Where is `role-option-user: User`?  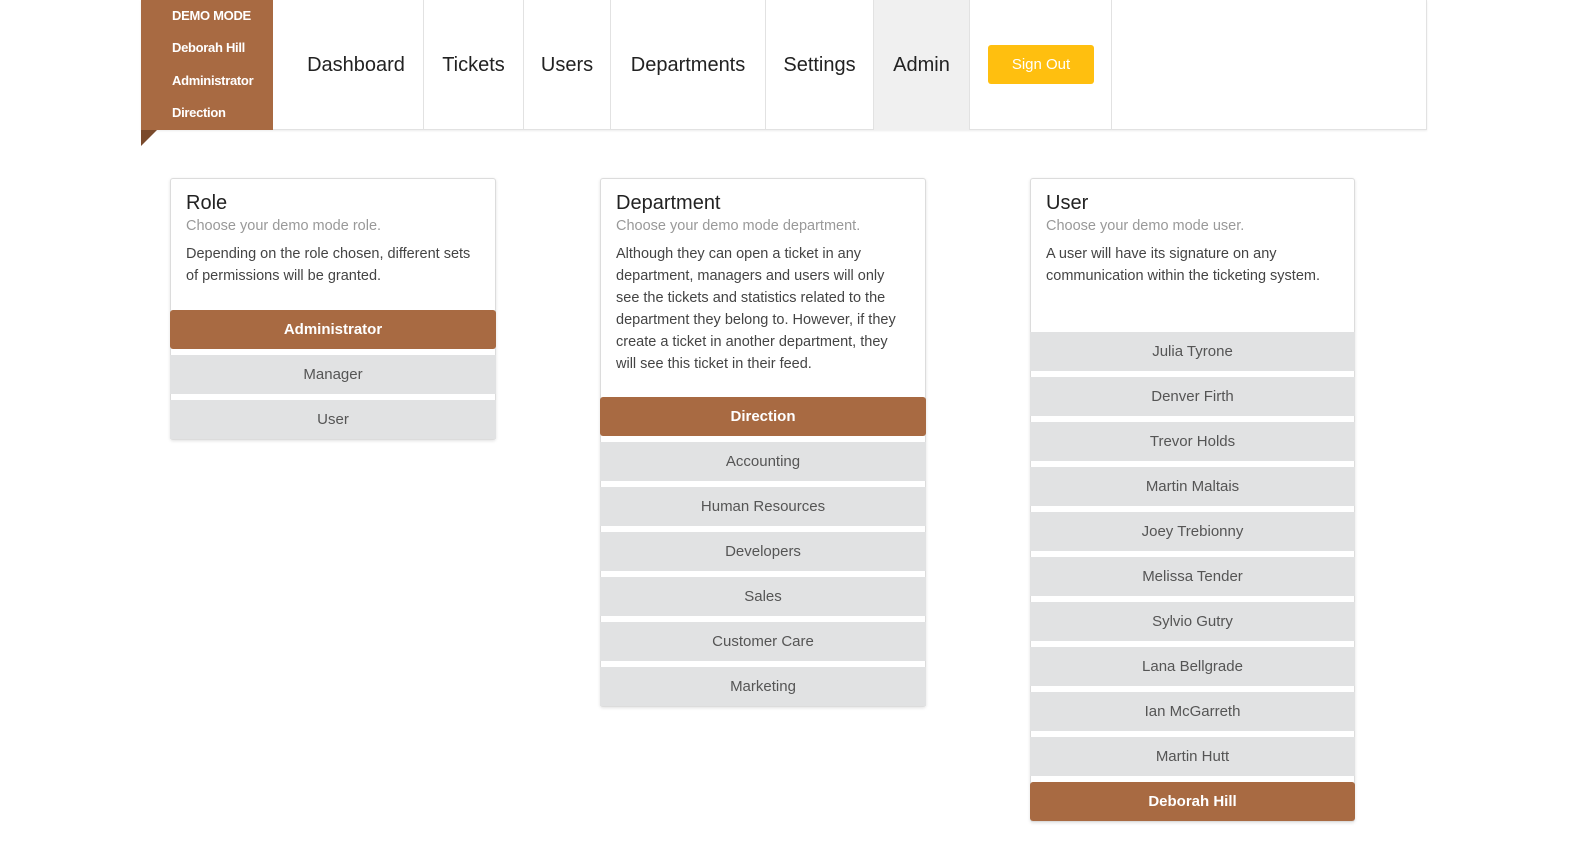
role-option-user: User is located at coordinates (333, 419).